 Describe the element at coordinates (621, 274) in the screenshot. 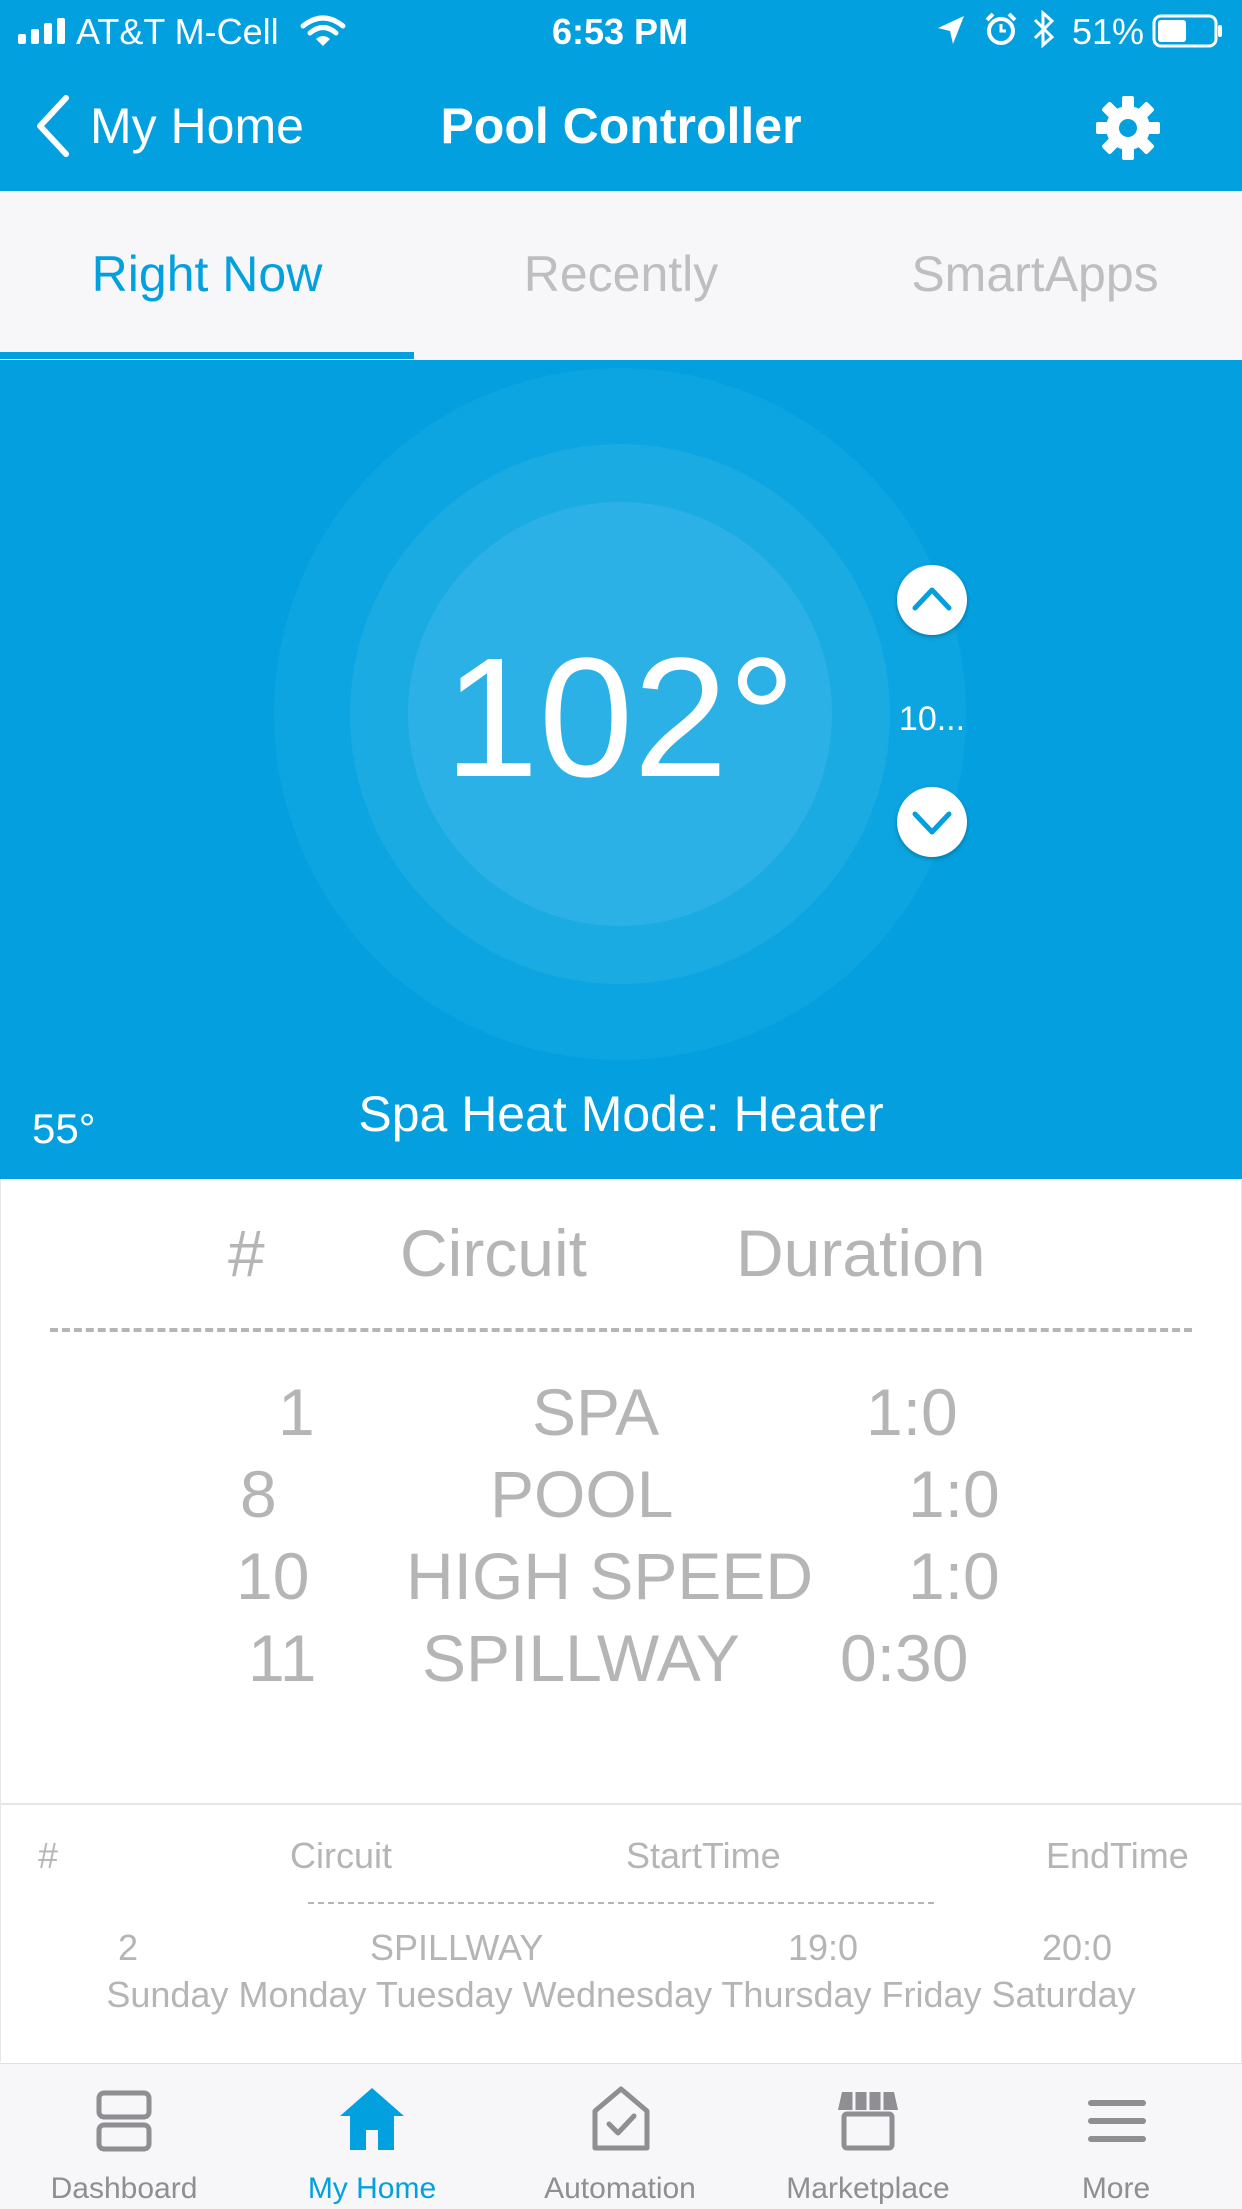

I see `tab-recently: Recently` at that location.